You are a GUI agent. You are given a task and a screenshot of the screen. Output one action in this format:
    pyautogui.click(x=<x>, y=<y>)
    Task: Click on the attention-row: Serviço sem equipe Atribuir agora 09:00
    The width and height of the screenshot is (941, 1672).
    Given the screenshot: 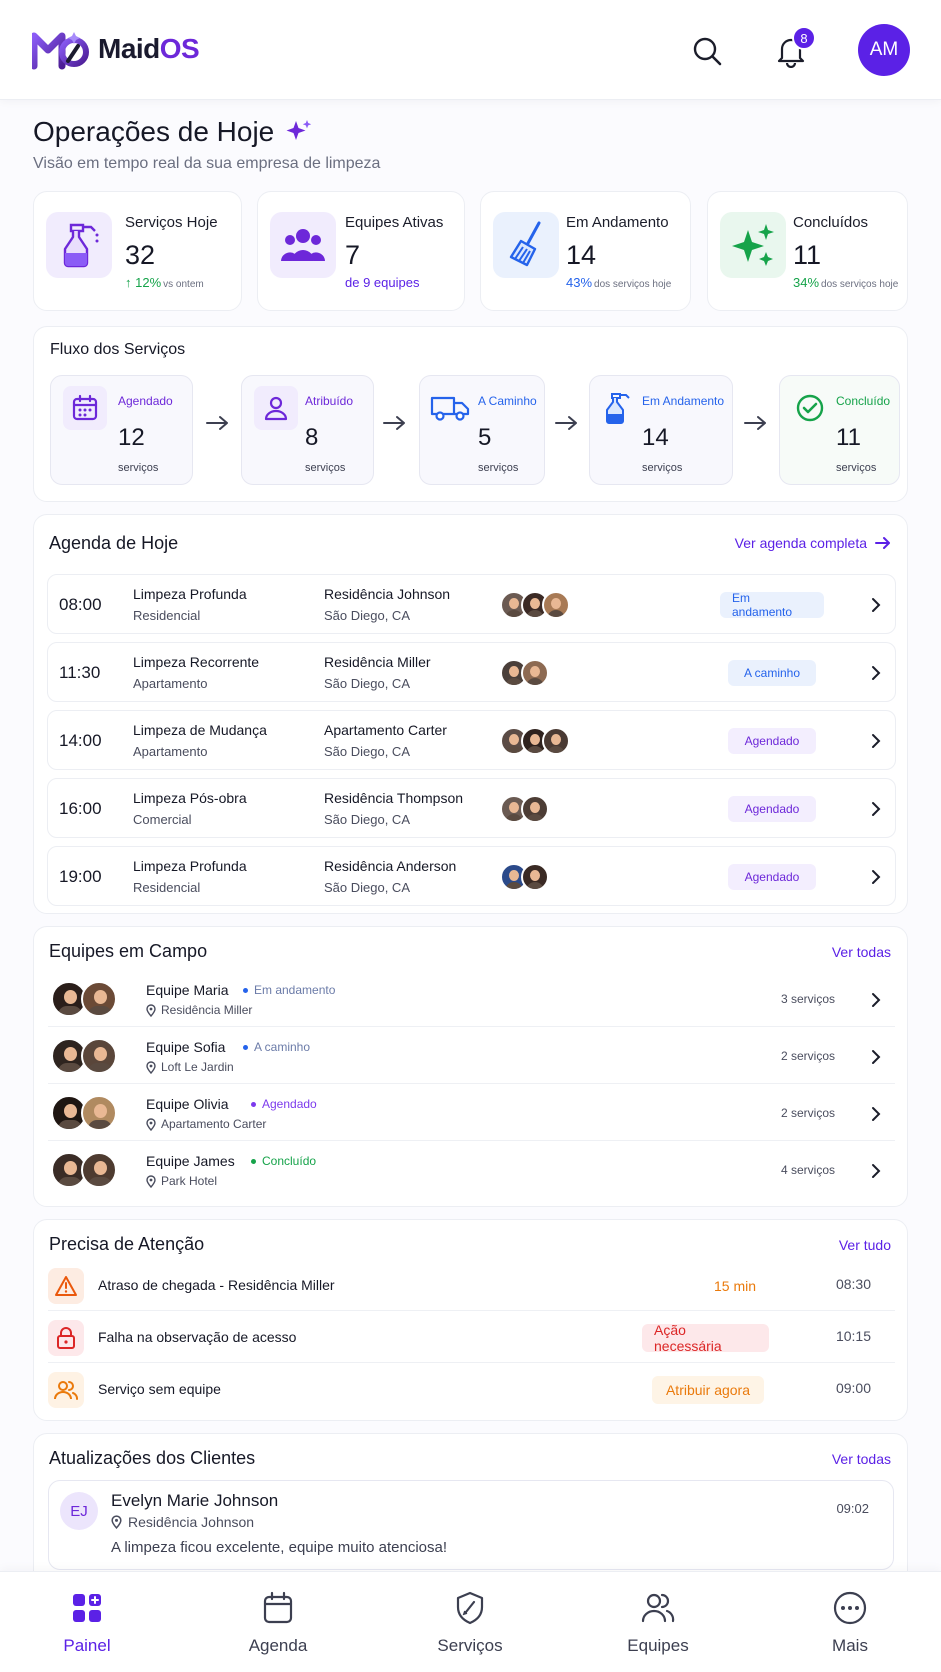 What is the action you would take?
    pyautogui.click(x=471, y=1390)
    